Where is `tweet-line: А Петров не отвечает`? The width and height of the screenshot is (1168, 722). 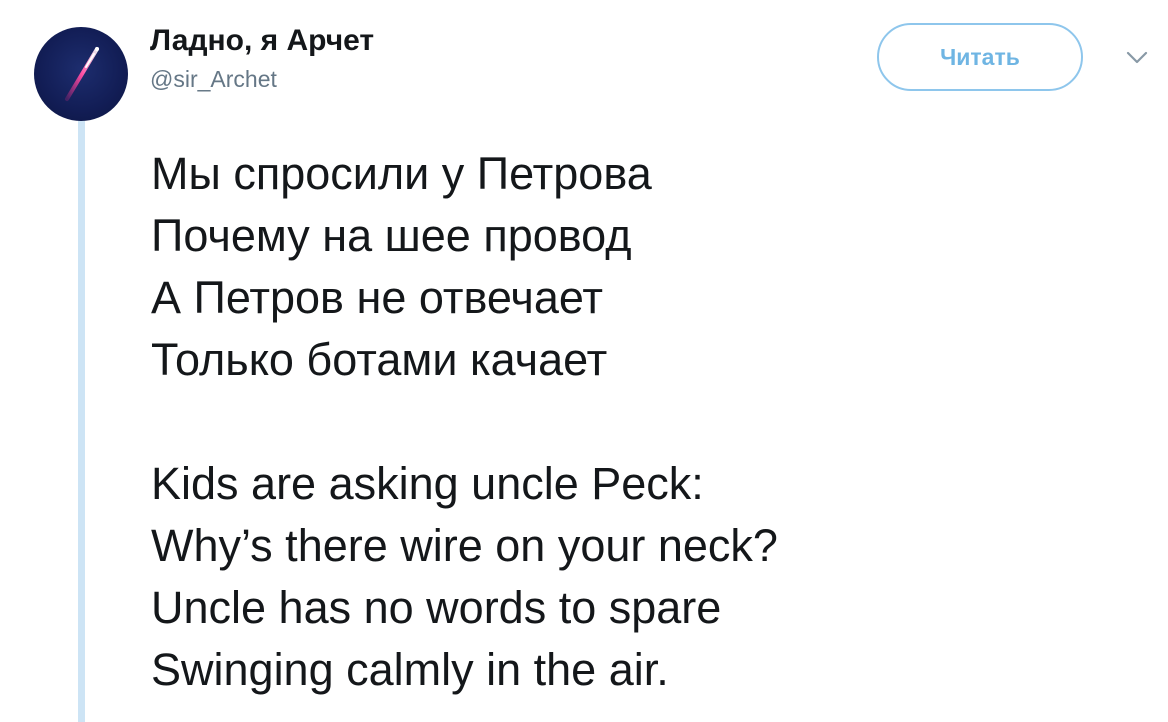 tweet-line: А Петров не отвечает is located at coordinates (377, 297).